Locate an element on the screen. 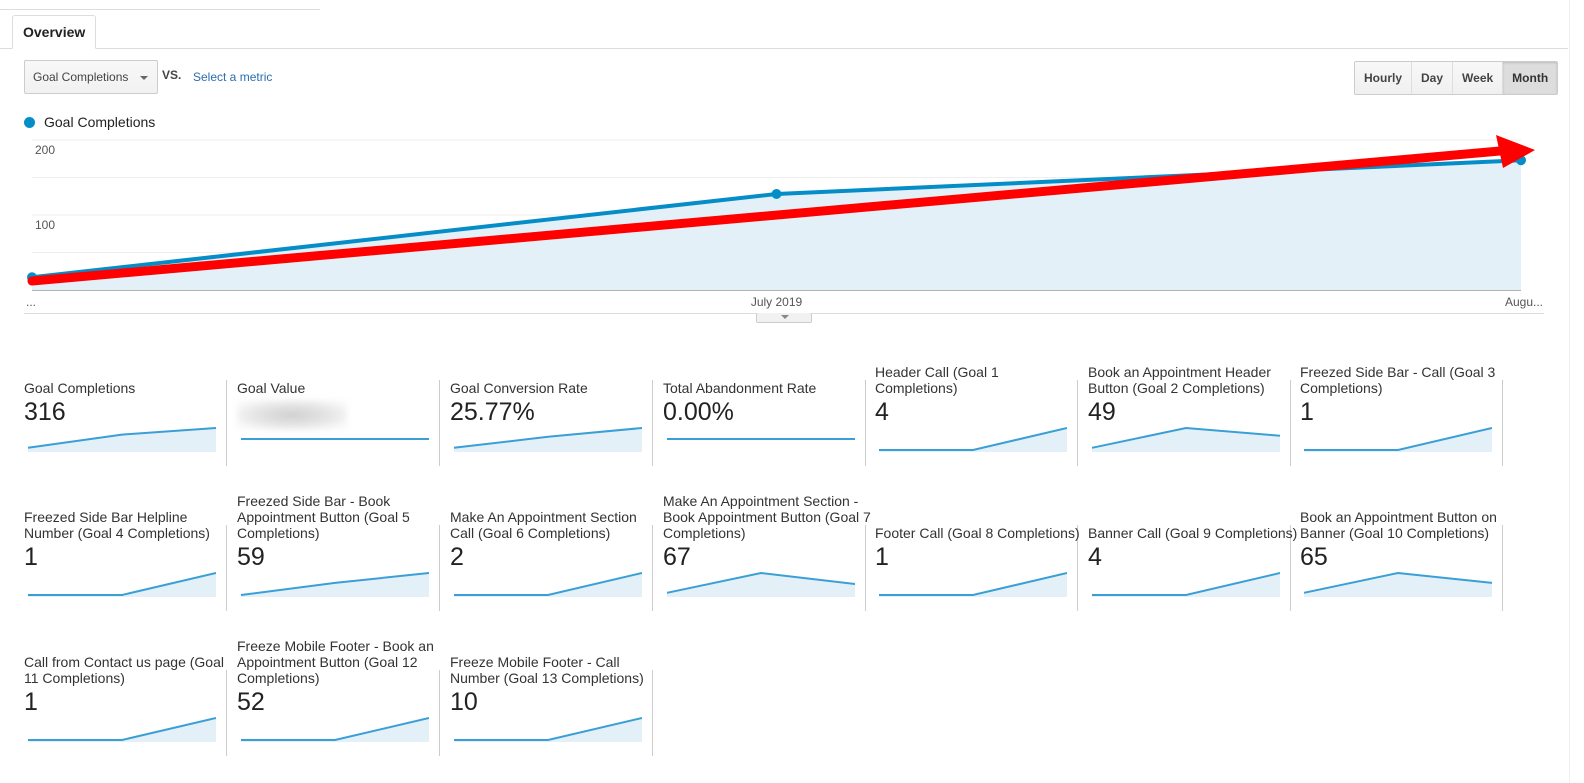 The height and width of the screenshot is (783, 1584). interval-day-button: Day is located at coordinates (1433, 78).